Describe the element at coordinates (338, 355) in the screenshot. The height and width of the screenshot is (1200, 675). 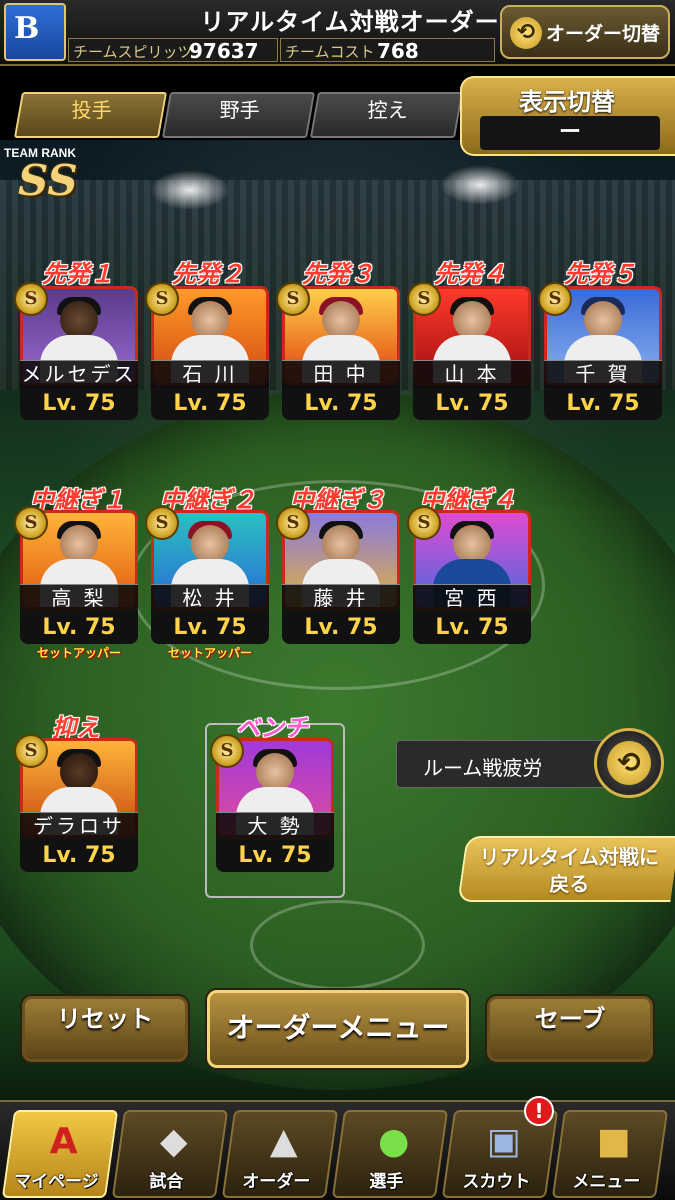
I see `player-card-starter-3: S 田 中 Lv. 75` at that location.